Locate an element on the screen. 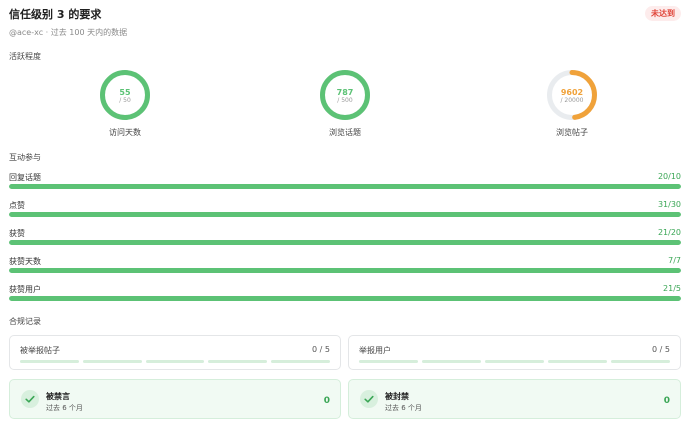 The height and width of the screenshot is (423, 690). status-title: 被禁言 is located at coordinates (58, 396).